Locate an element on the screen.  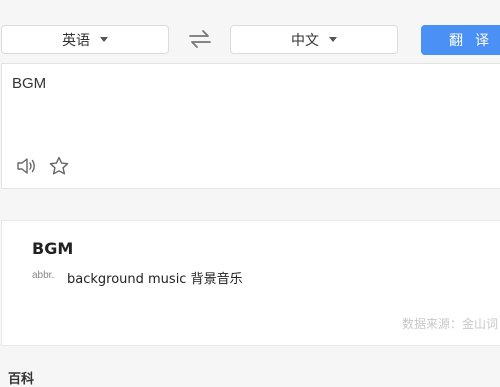
source-language-label: 英语 is located at coordinates (76, 40).